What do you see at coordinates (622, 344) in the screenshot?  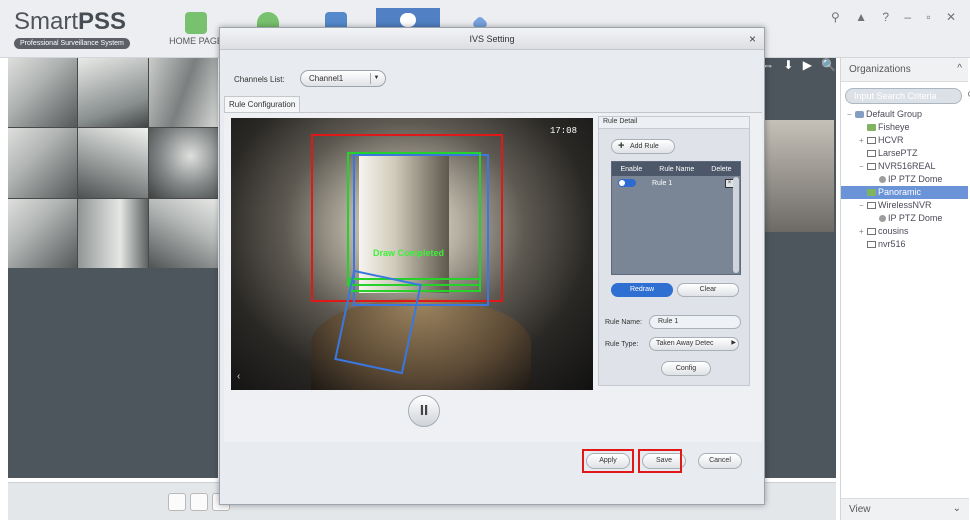 I see `rule-type-label: Rule Type:` at bounding box center [622, 344].